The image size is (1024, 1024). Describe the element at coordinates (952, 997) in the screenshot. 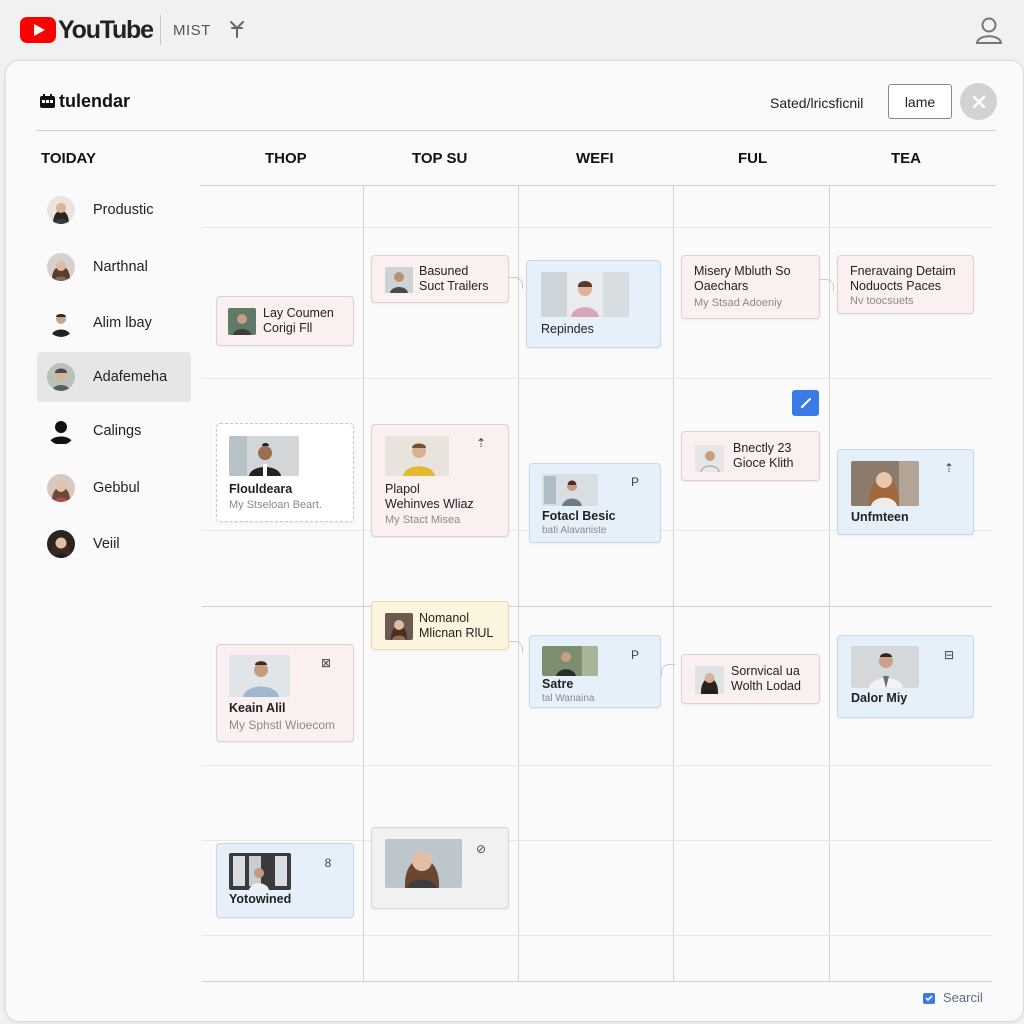

I see `search-link: Searcil` at that location.